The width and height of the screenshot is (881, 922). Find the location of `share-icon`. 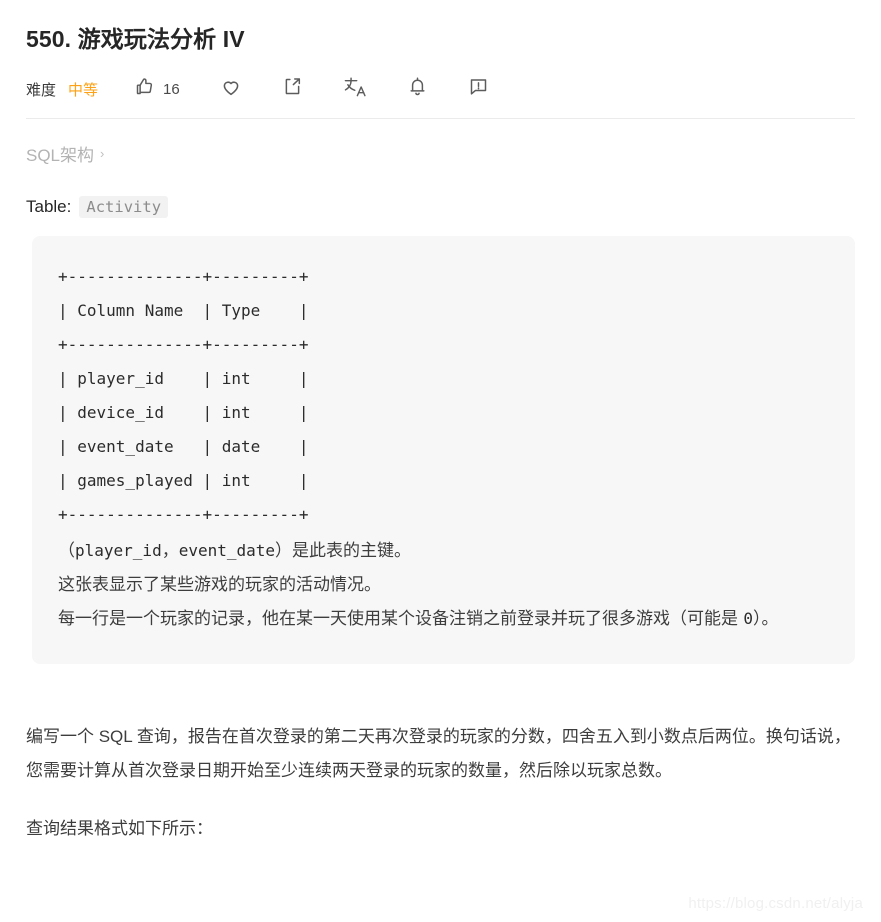

share-icon is located at coordinates (292, 89).